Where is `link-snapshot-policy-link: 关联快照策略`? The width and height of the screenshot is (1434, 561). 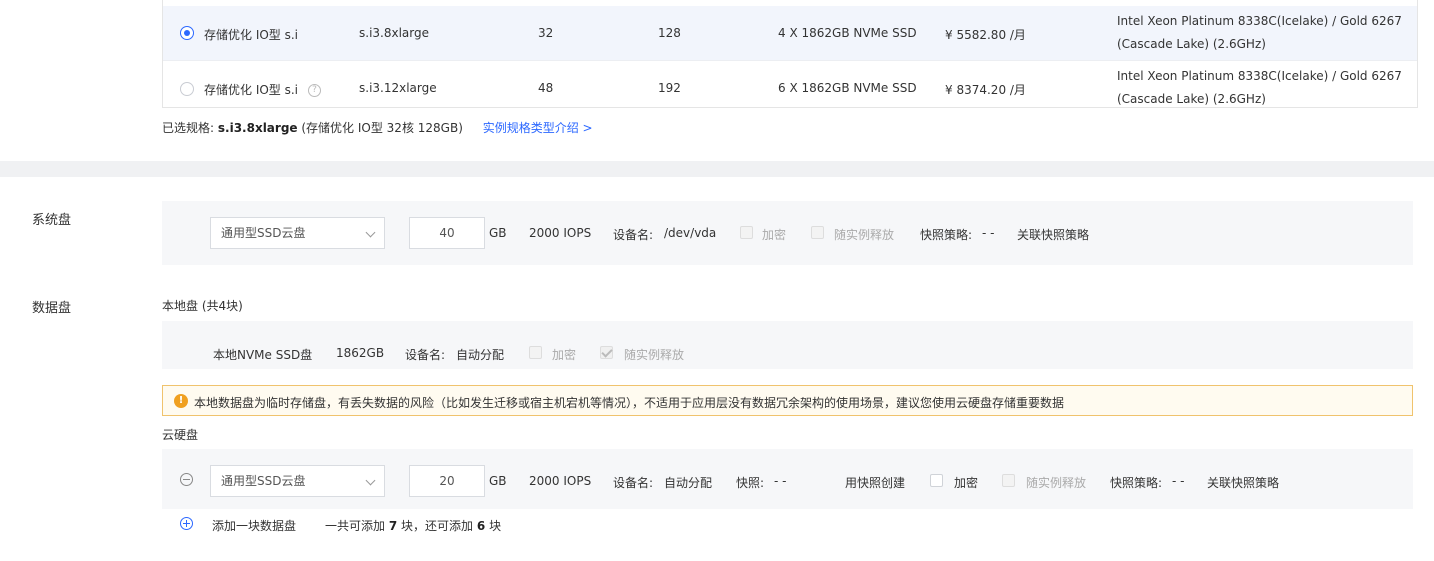
link-snapshot-policy-link: 关联快照策略 is located at coordinates (1053, 234).